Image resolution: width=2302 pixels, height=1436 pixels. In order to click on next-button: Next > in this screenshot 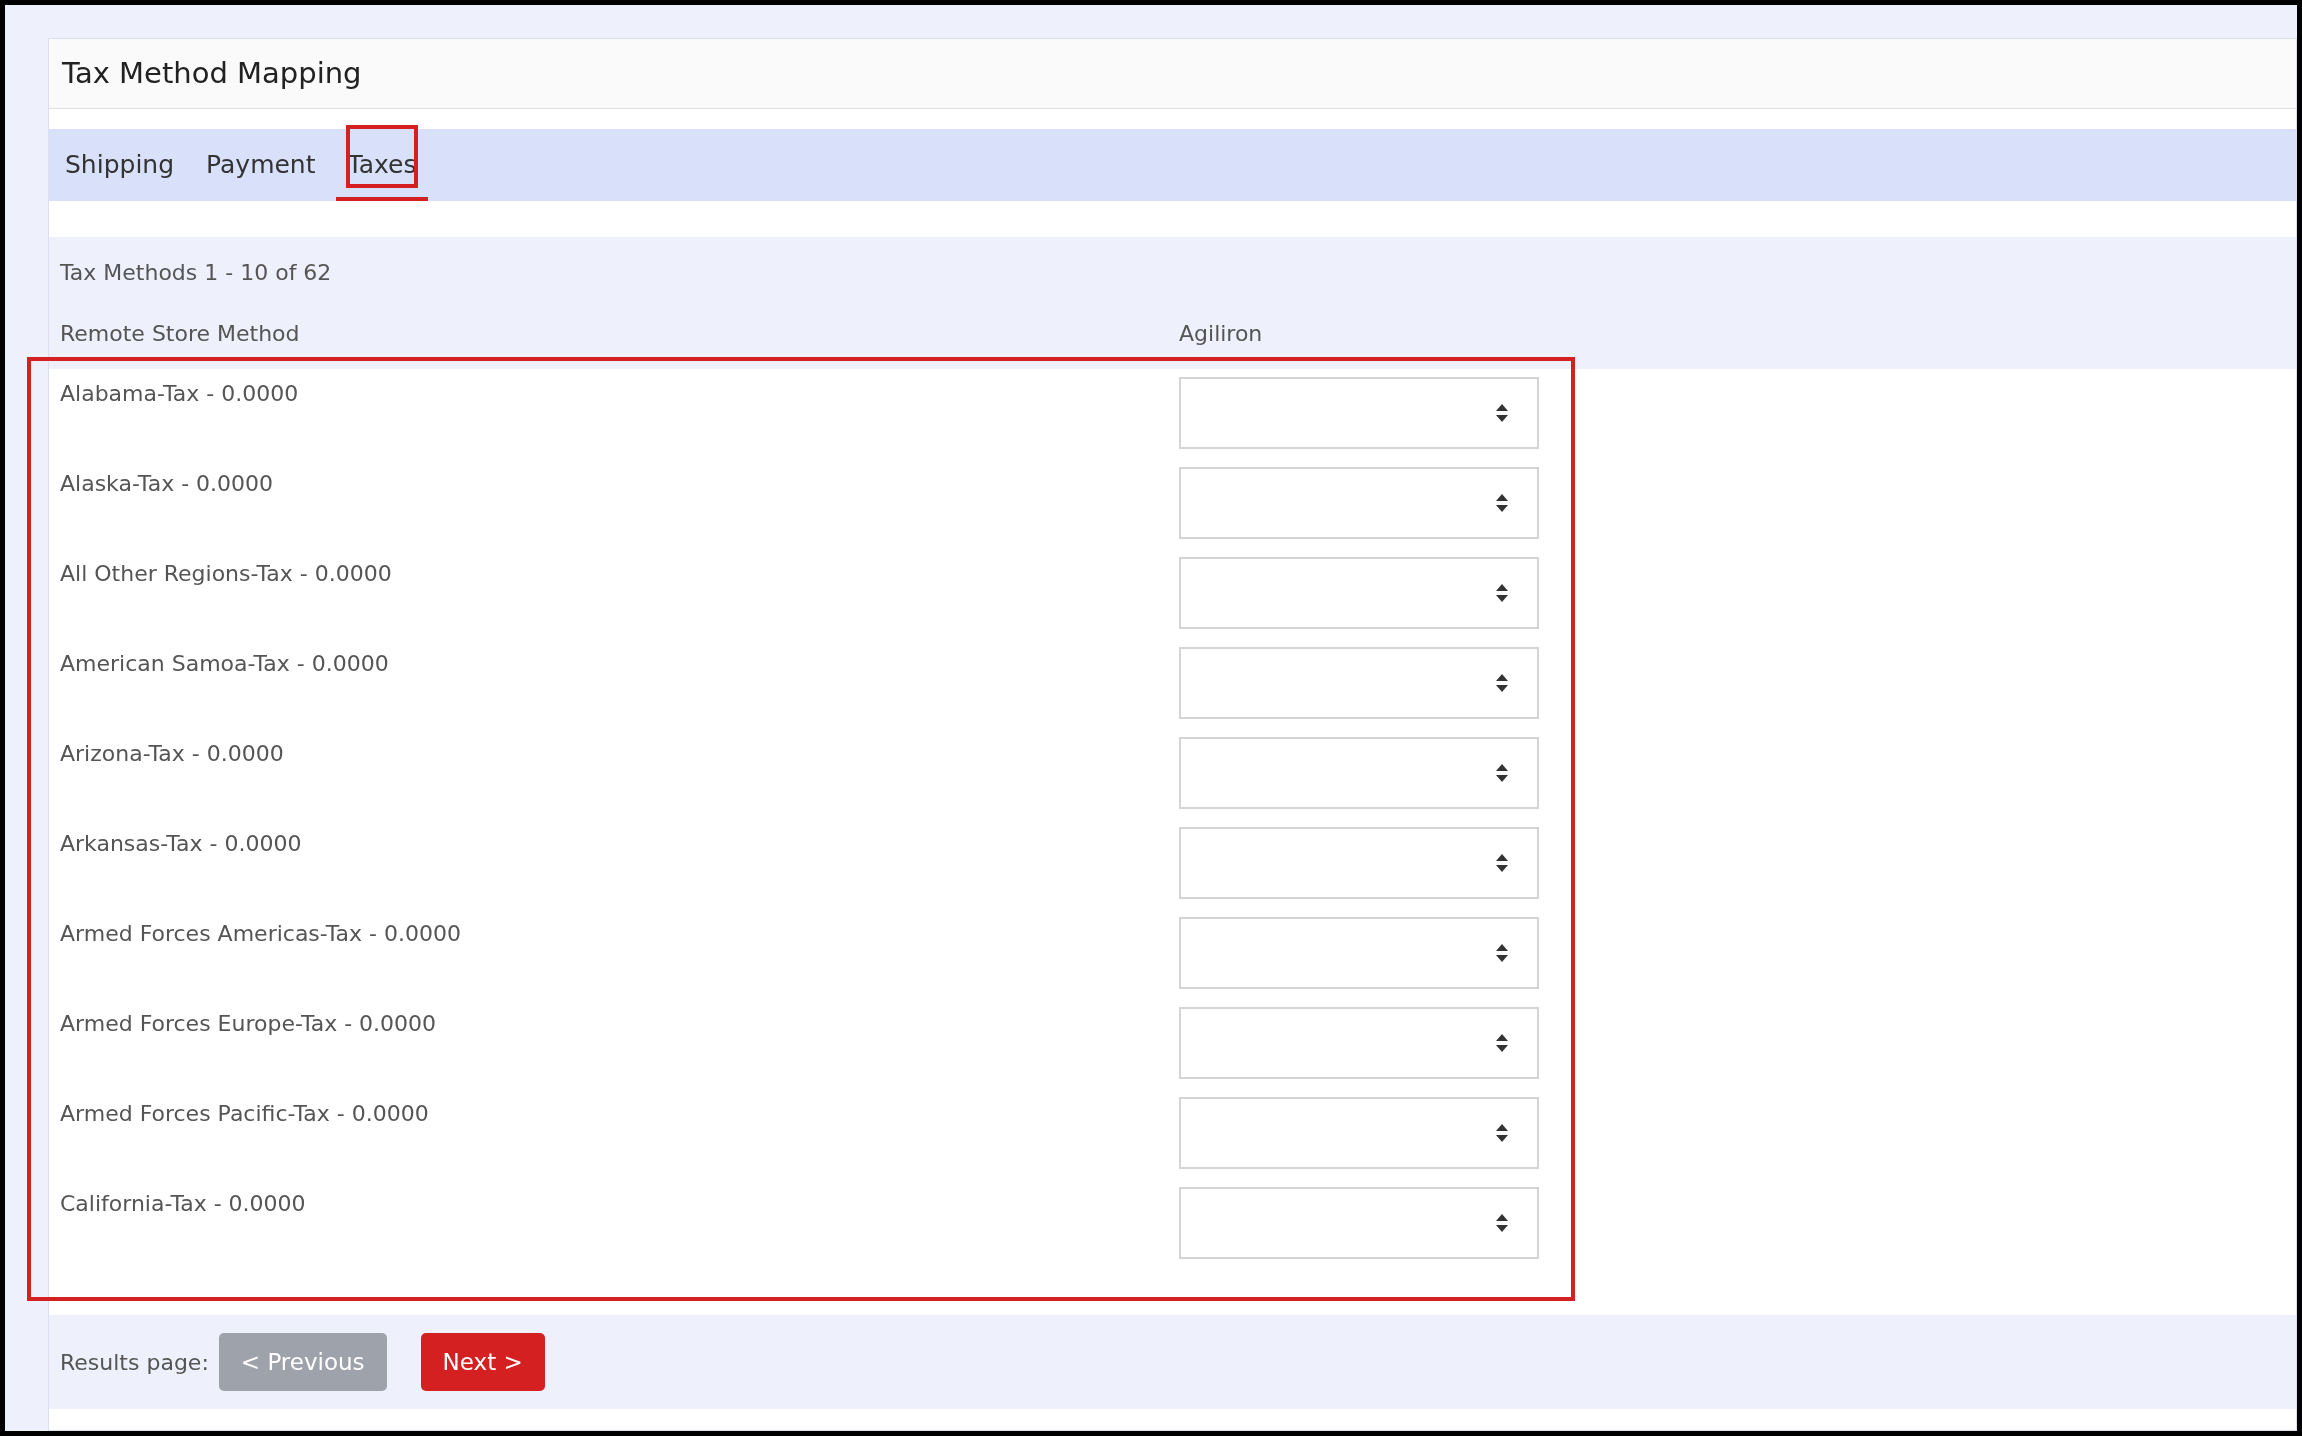, I will do `click(482, 1362)`.